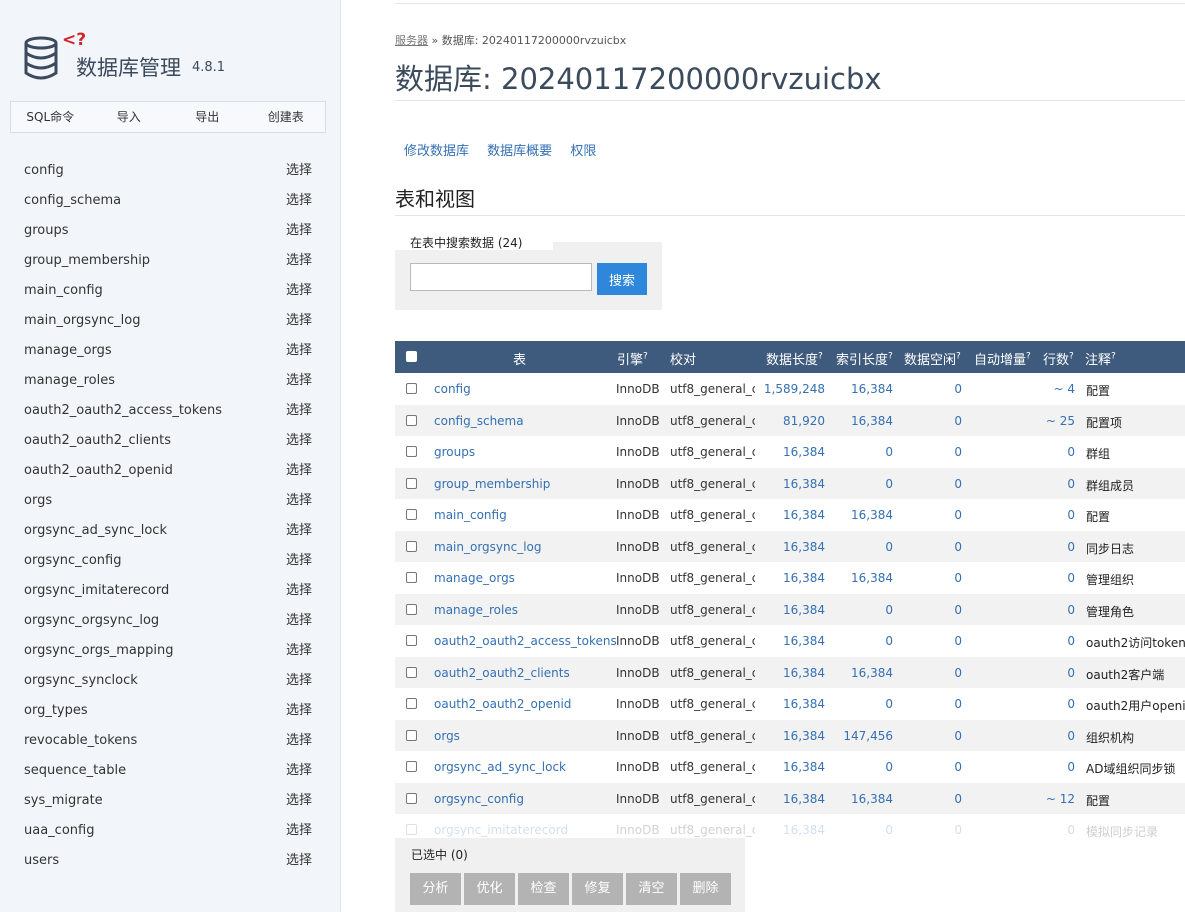 The height and width of the screenshot is (912, 1185). What do you see at coordinates (519, 151) in the screenshot?
I see `database-schema-link: 数据库概要` at bounding box center [519, 151].